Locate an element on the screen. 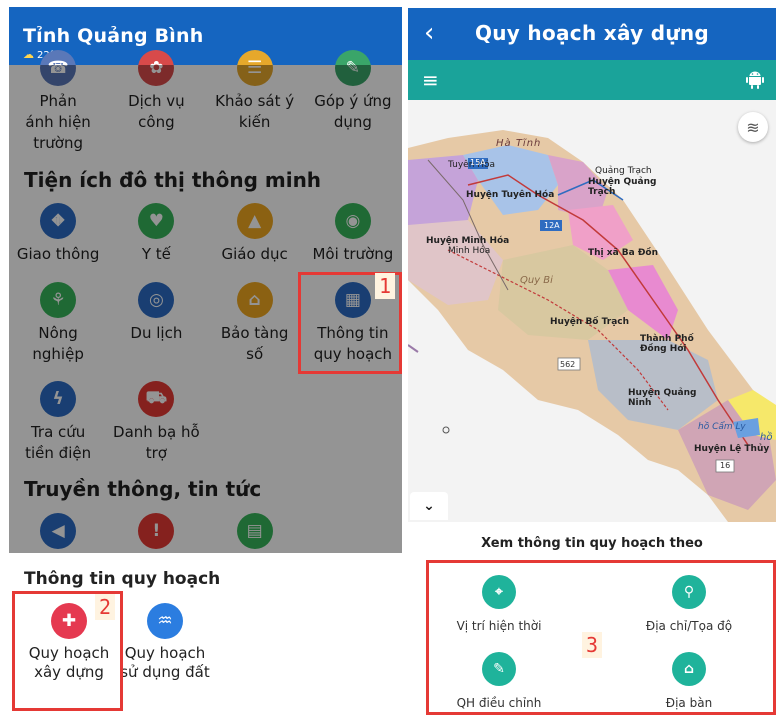 Image resolution: width=776 pixels, height=715 pixels. map-label-huyen-quang-trach: Huyện Quảng Trạch is located at coordinates (622, 187).